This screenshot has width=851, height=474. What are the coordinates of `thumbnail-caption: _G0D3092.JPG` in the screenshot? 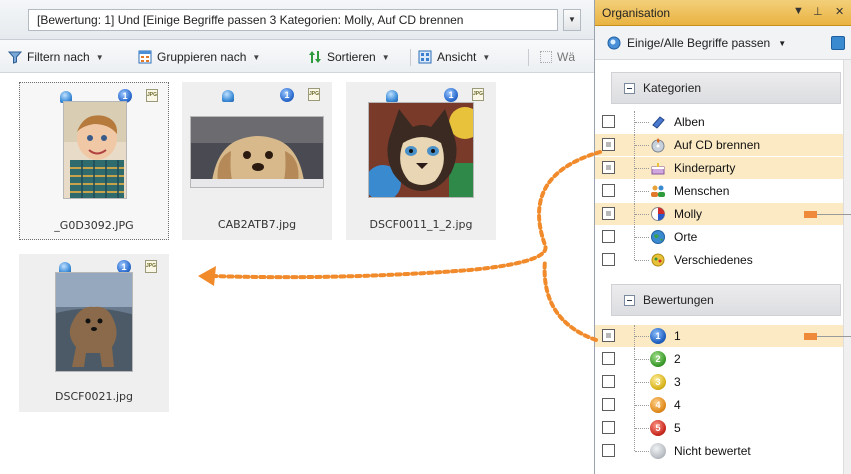 It's located at (94, 225).